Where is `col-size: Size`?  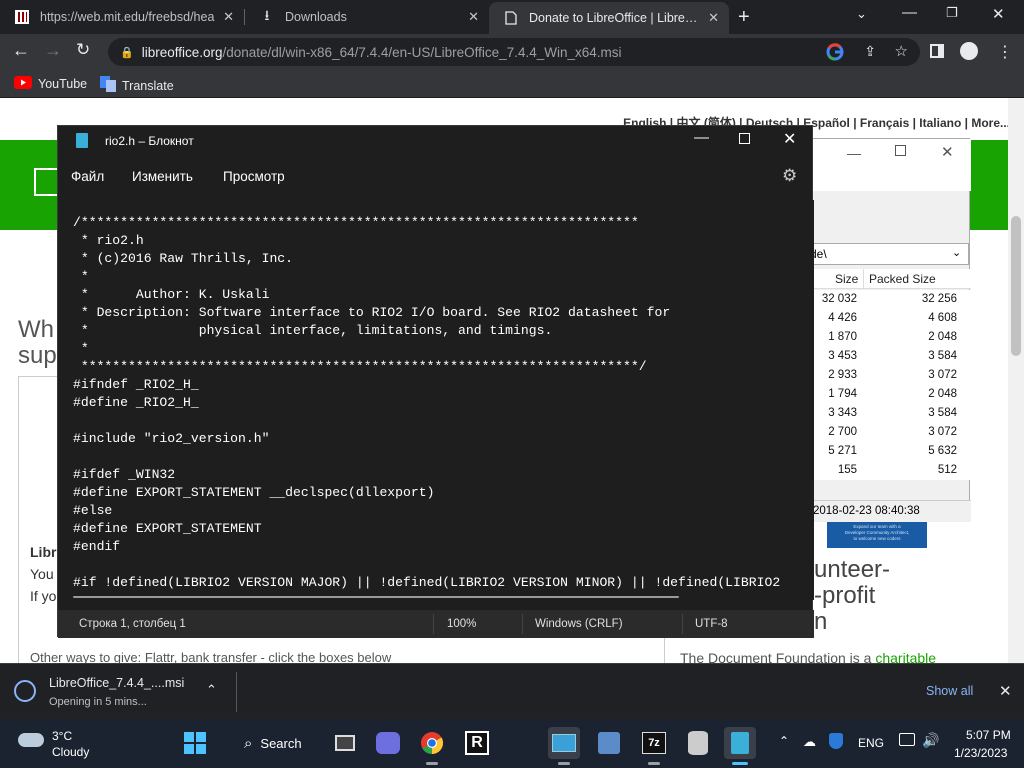
col-size: Size is located at coordinates (846, 279).